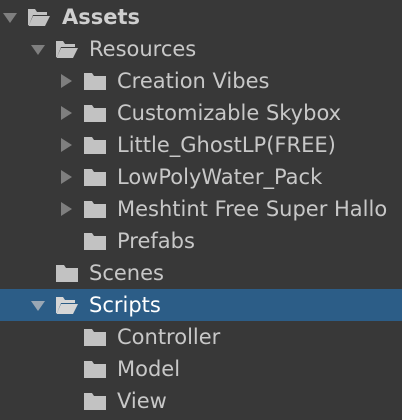 The height and width of the screenshot is (420, 402). What do you see at coordinates (201, 241) in the screenshot?
I see `tree-row-prefabs: Prefabs` at bounding box center [201, 241].